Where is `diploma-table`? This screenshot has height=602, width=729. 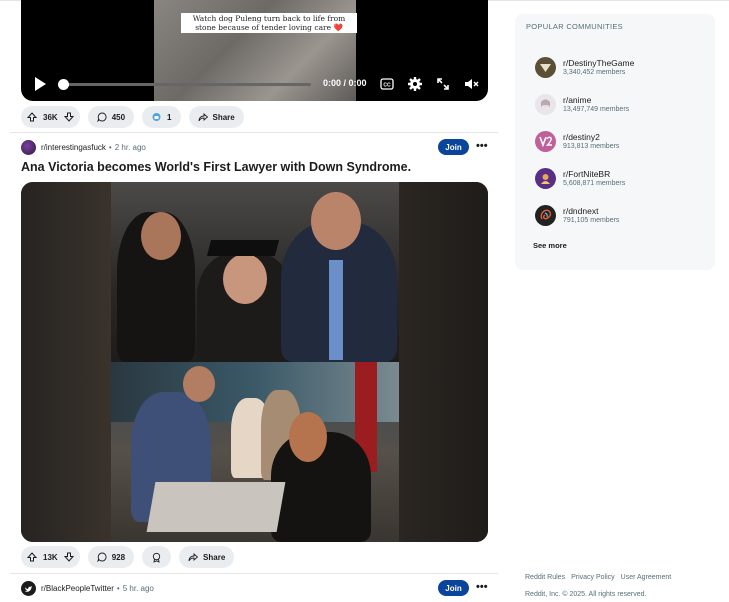 diploma-table is located at coordinates (216, 507).